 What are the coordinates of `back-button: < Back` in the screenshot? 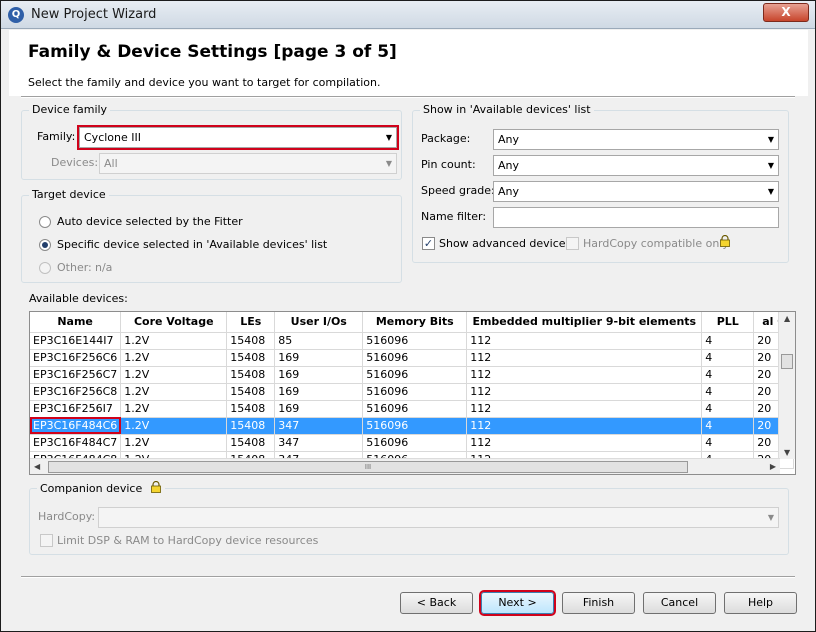 It's located at (436, 603).